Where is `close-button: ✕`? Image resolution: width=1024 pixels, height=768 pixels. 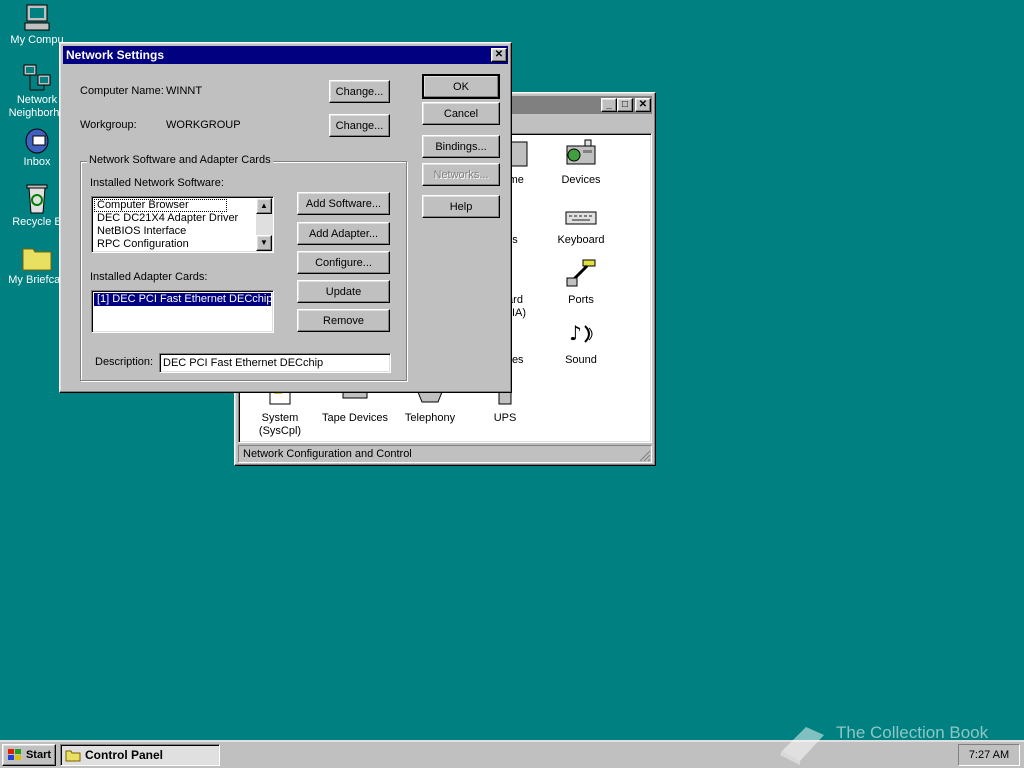 close-button: ✕ is located at coordinates (643, 105).